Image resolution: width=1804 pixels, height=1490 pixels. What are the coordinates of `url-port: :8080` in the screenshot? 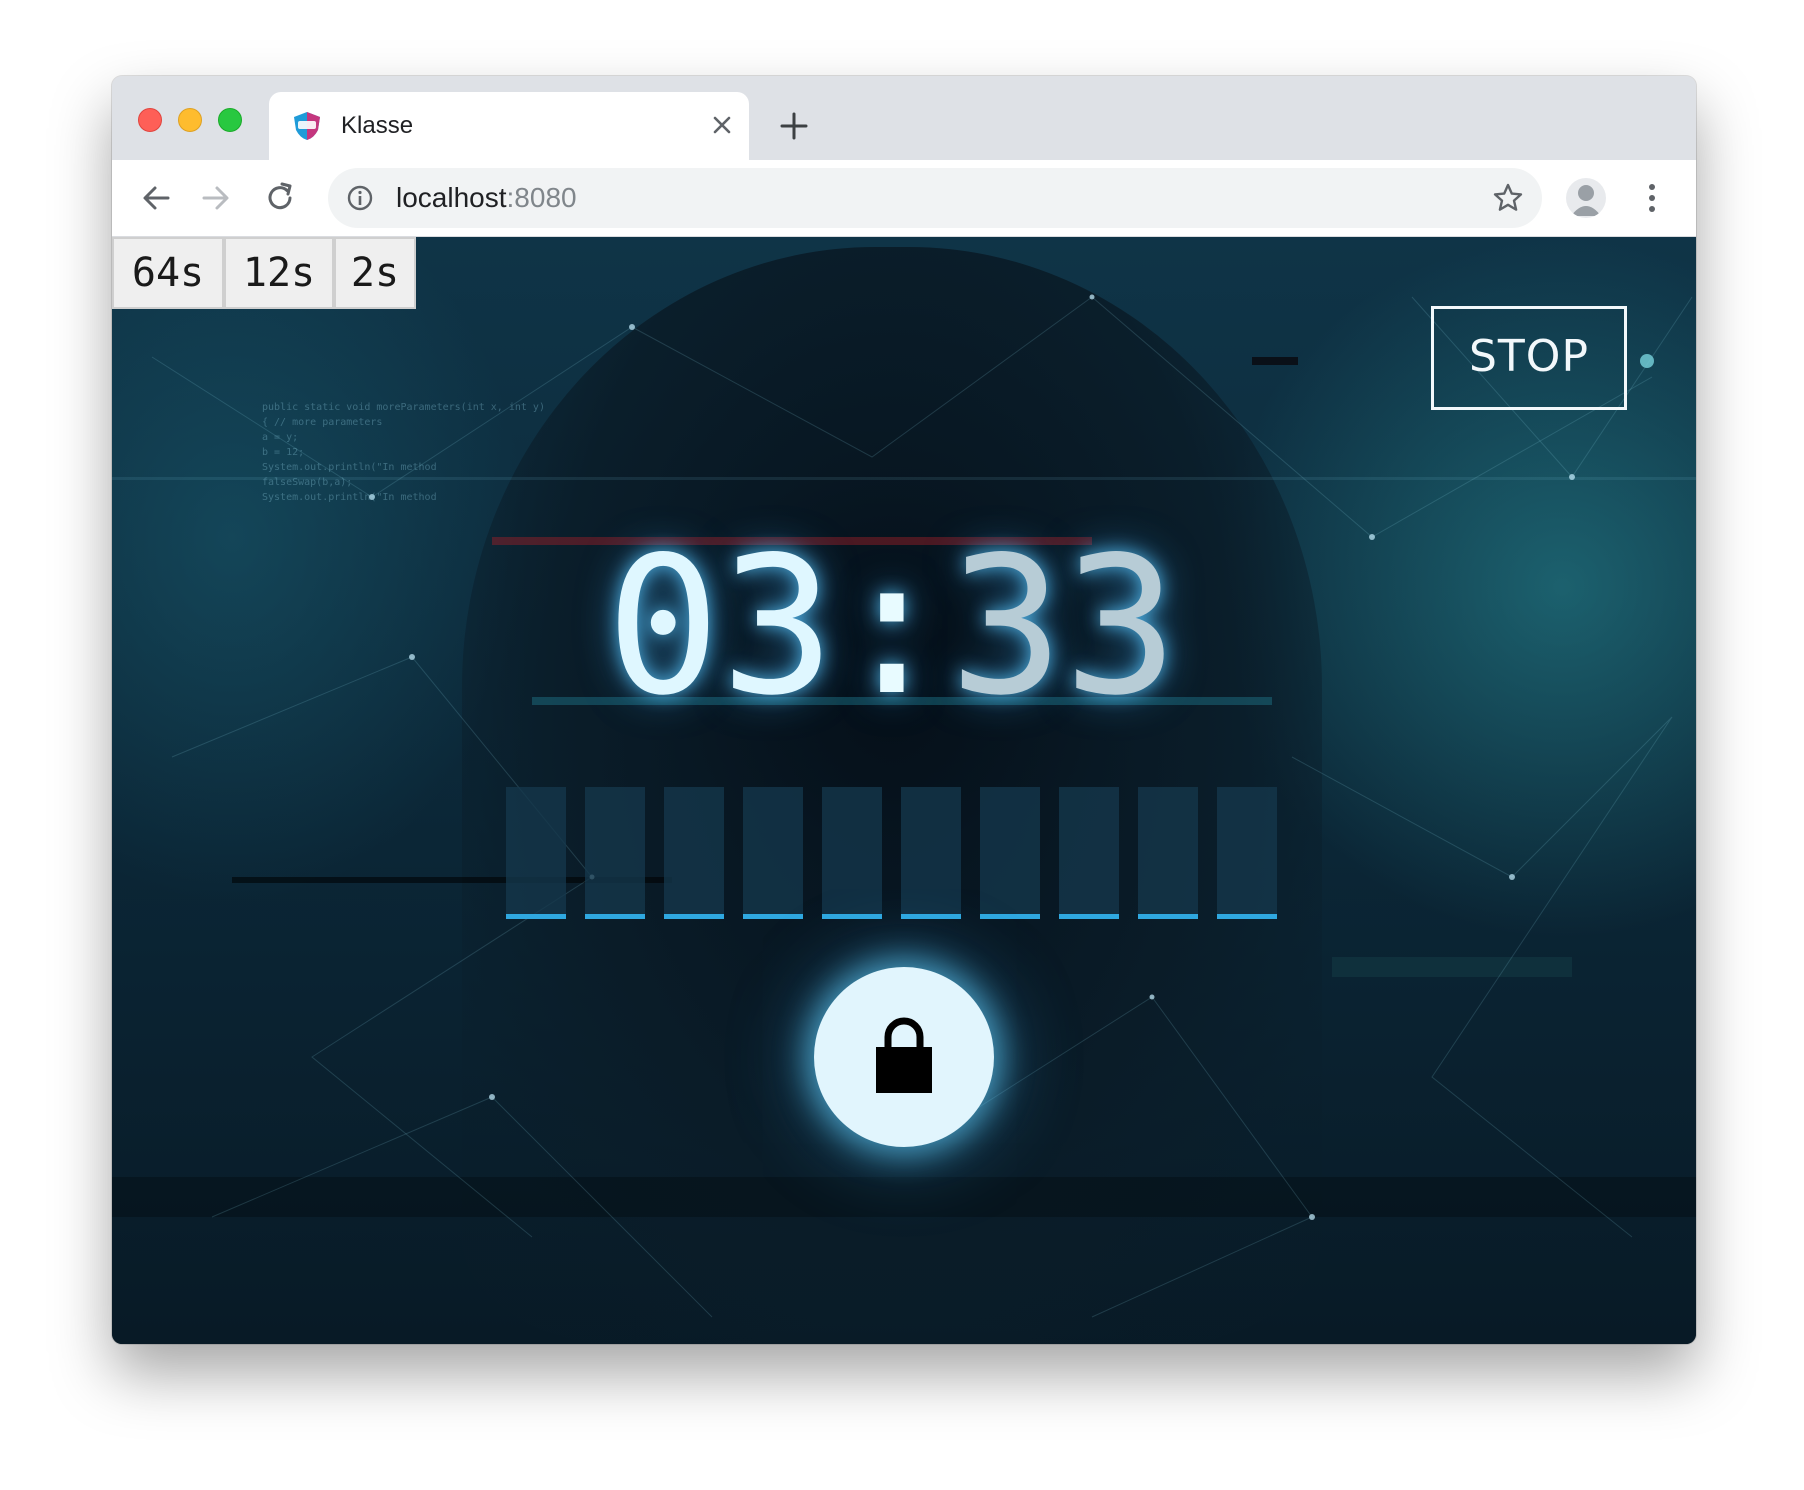 It's located at (541, 197).